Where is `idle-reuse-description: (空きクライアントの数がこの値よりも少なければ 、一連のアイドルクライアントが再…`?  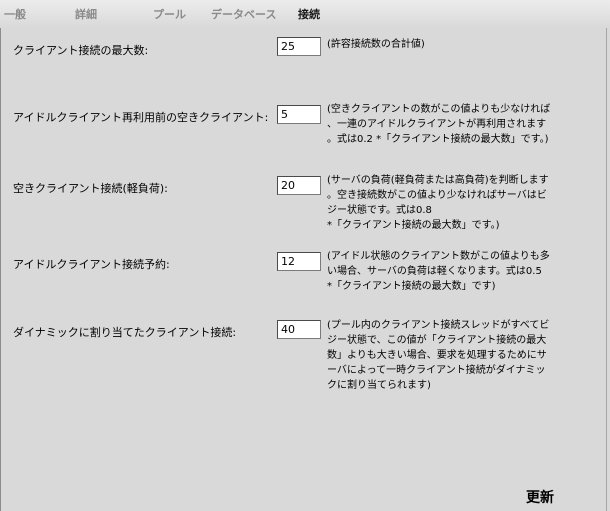 idle-reuse-description: (空きクライアントの数がこの値よりも少なければ 、一連のアイドルクライアントが再… is located at coordinates (439, 124).